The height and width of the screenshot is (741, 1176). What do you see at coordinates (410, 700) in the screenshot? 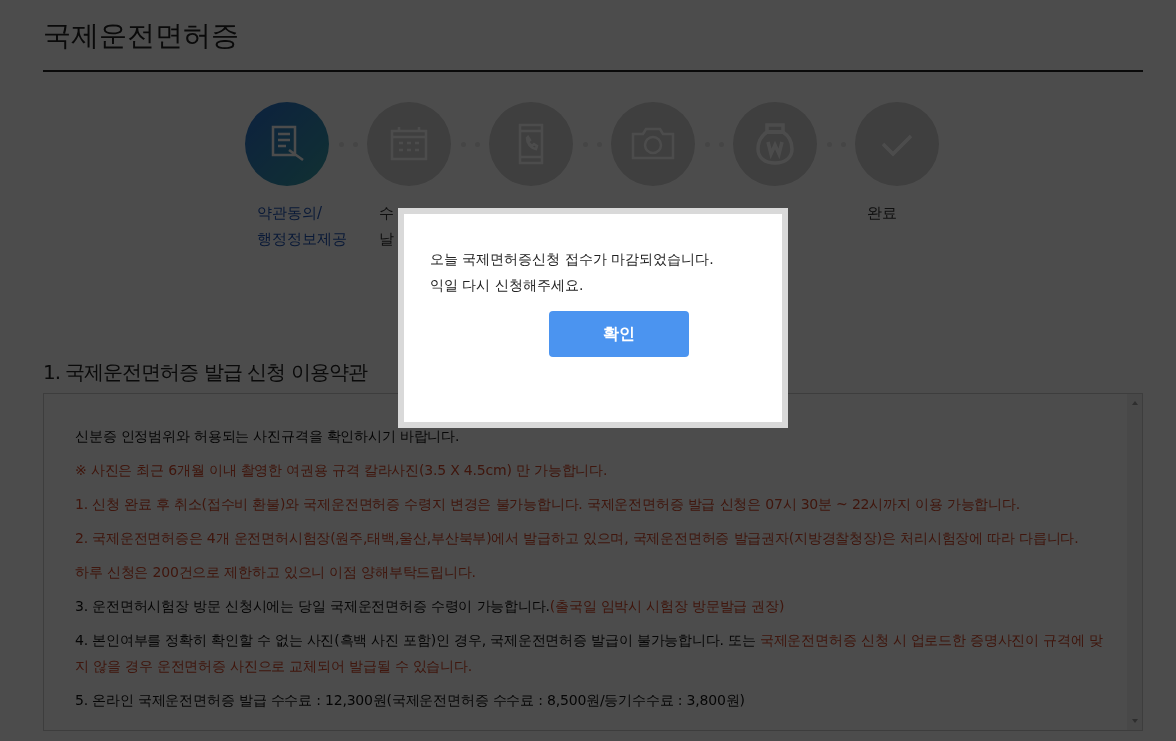
I see `terms-paragraph: 5. 온라인 국제운전면허증 발급 수수료 : 12,300원(국제운전면허증 수수료 : 8,500원/등기수수료 : 3,800원)` at bounding box center [410, 700].